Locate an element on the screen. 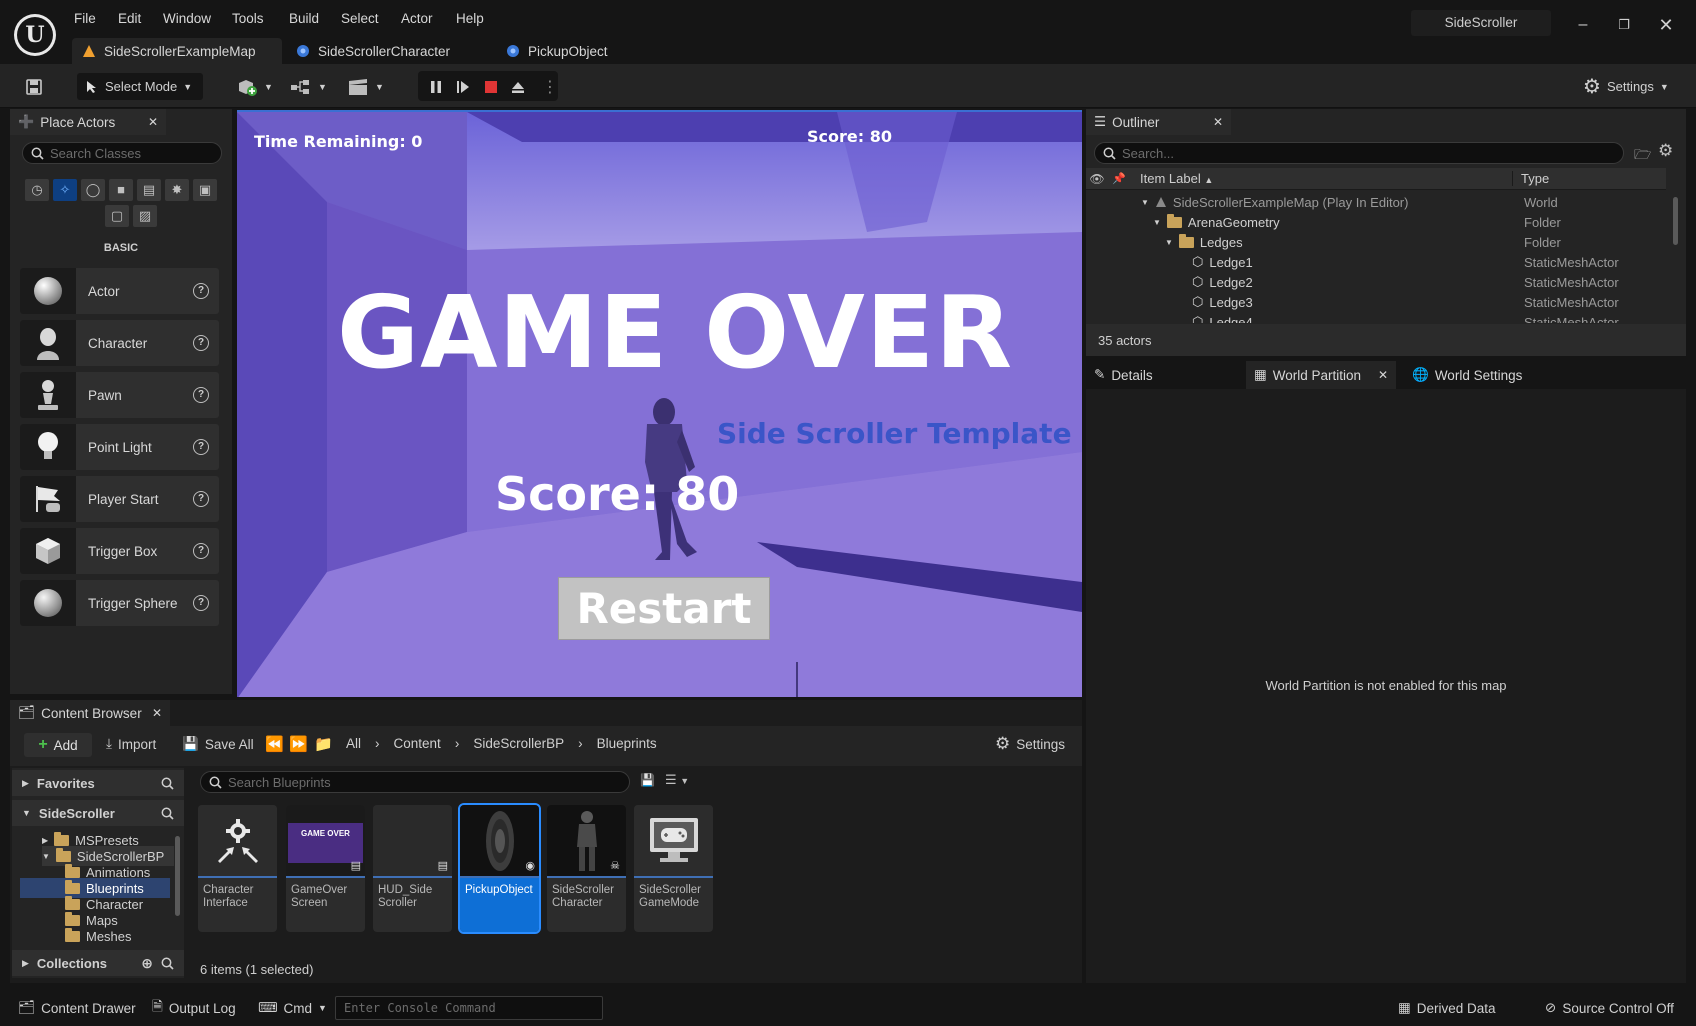 This screenshot has height=1026, width=1696. add-circle-icon: ⊕ is located at coordinates (147, 963).